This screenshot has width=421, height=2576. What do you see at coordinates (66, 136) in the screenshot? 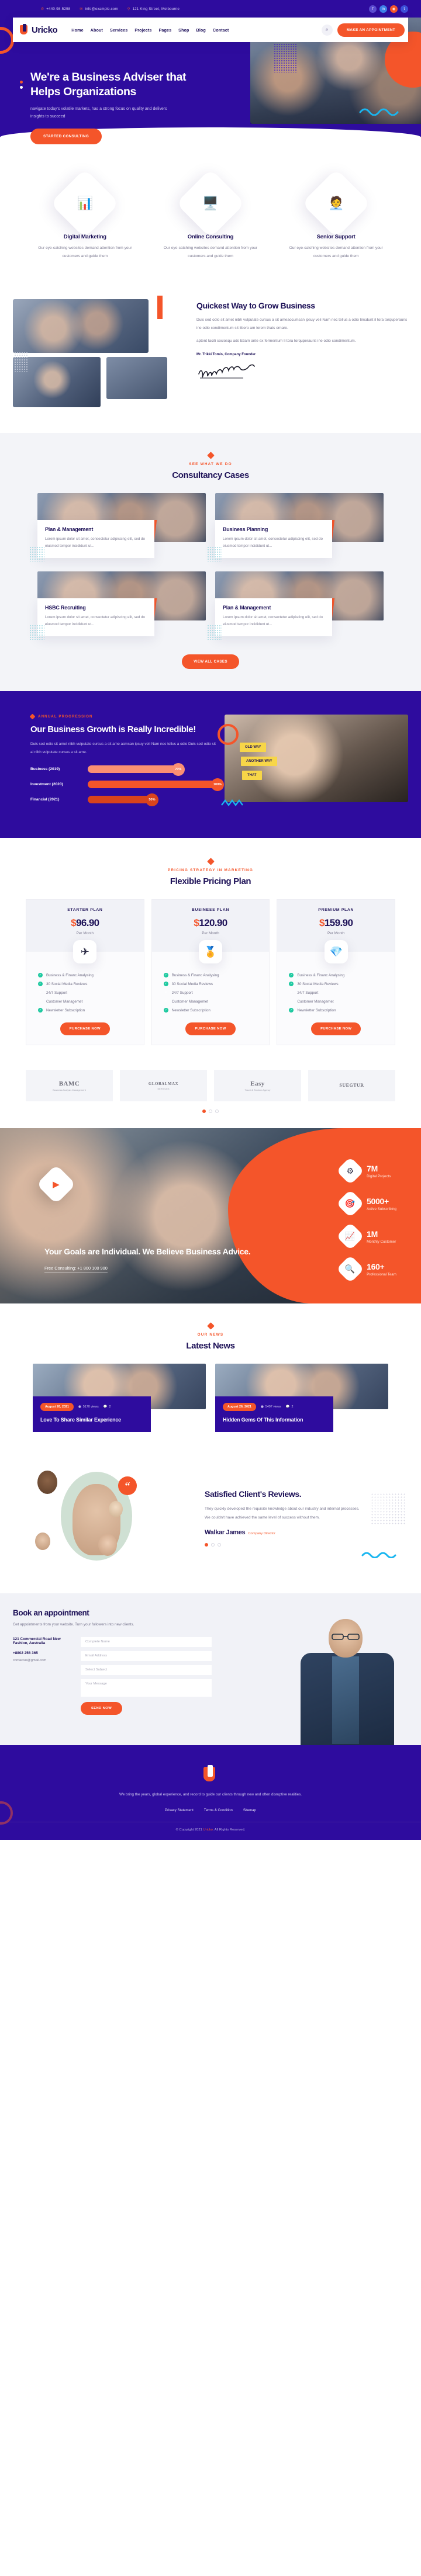
I see `started-consulting-button: STARTED CONSULTING` at bounding box center [66, 136].